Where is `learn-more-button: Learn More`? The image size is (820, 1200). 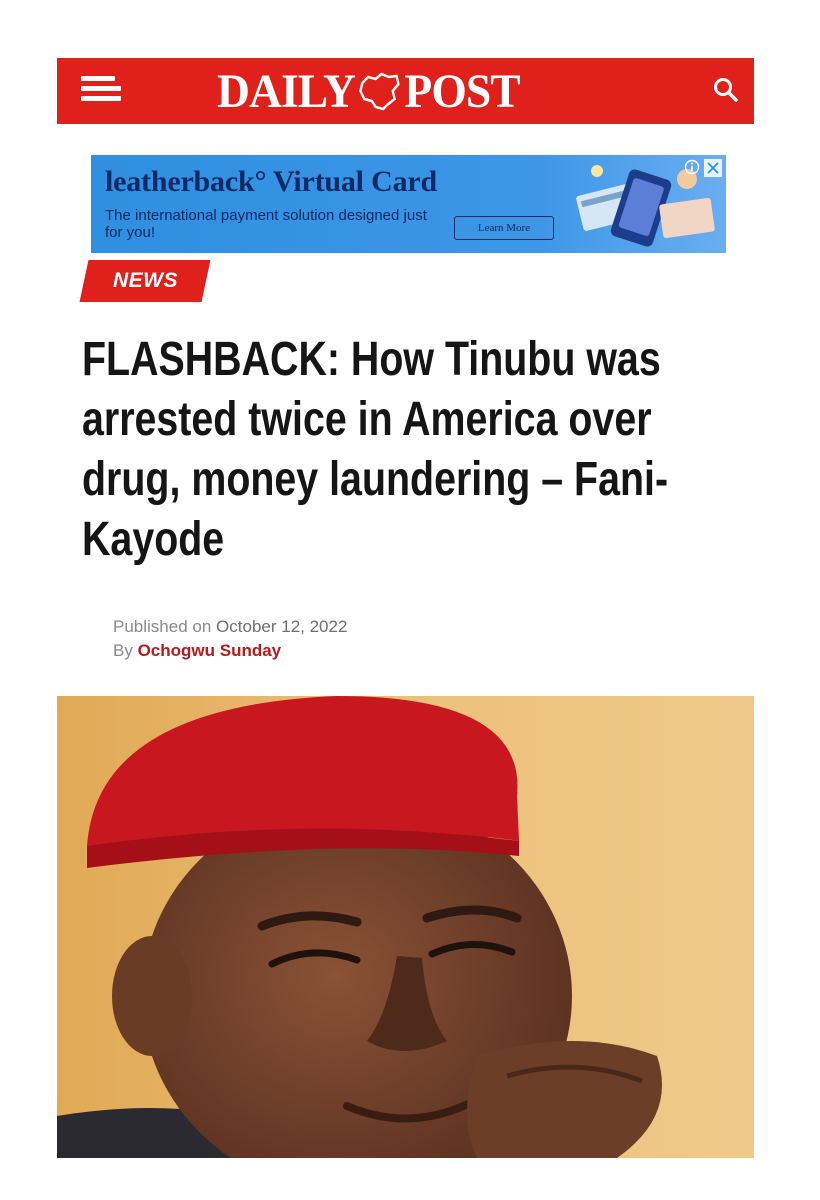 learn-more-button: Learn More is located at coordinates (504, 228).